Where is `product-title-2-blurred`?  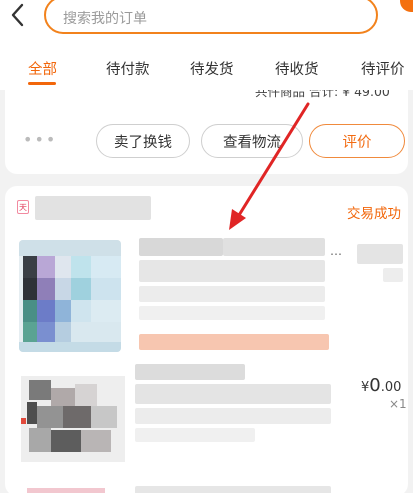
product-title-2-blurred is located at coordinates (190, 372).